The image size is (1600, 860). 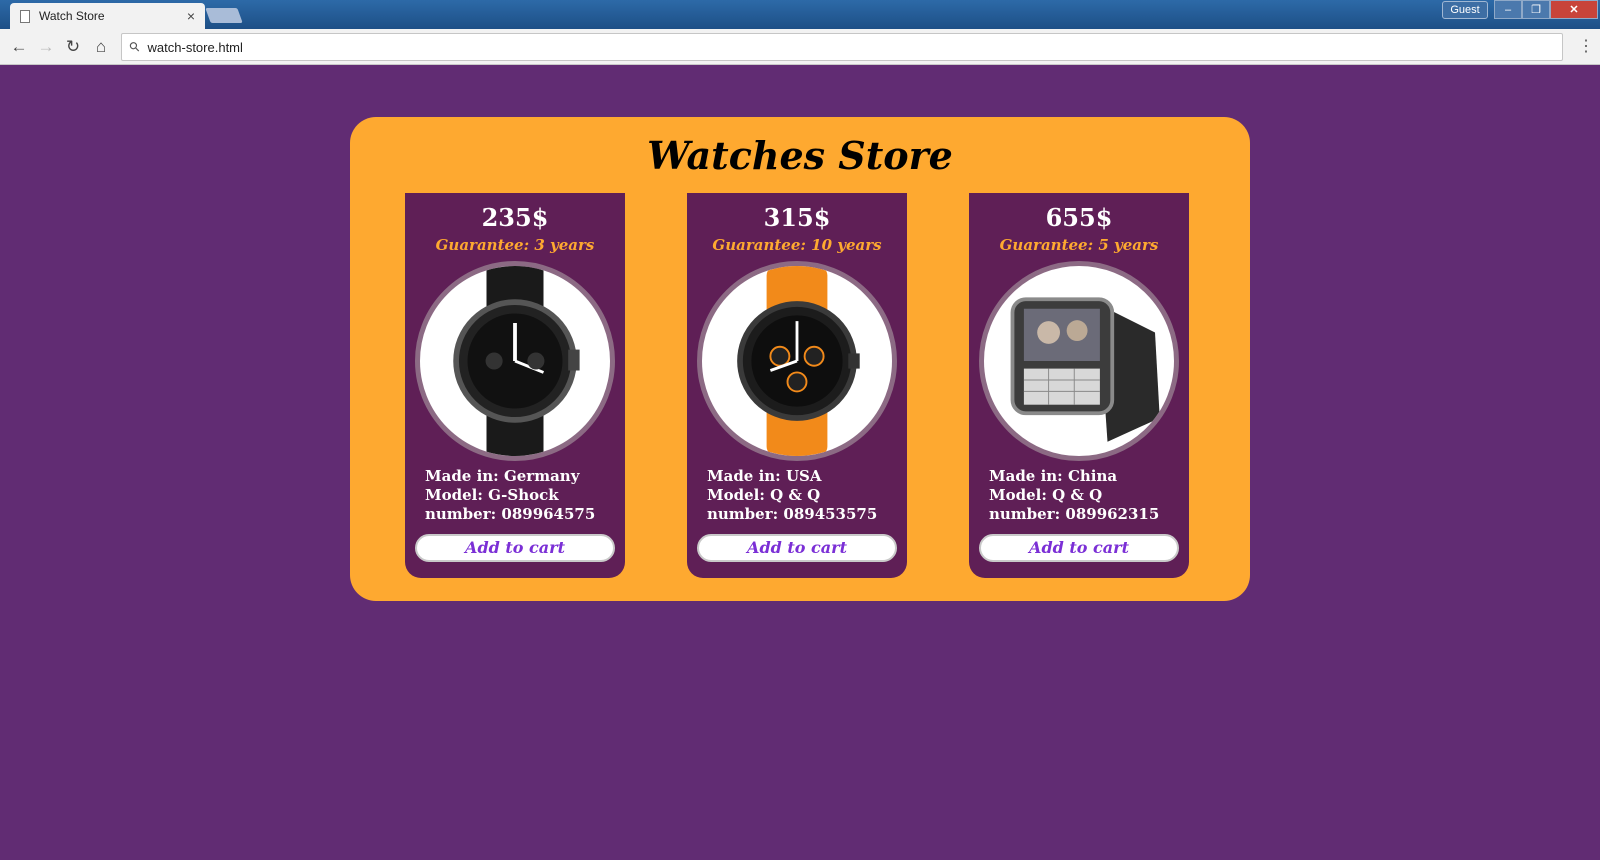 I want to click on new-tab-button, so click(x=224, y=15).